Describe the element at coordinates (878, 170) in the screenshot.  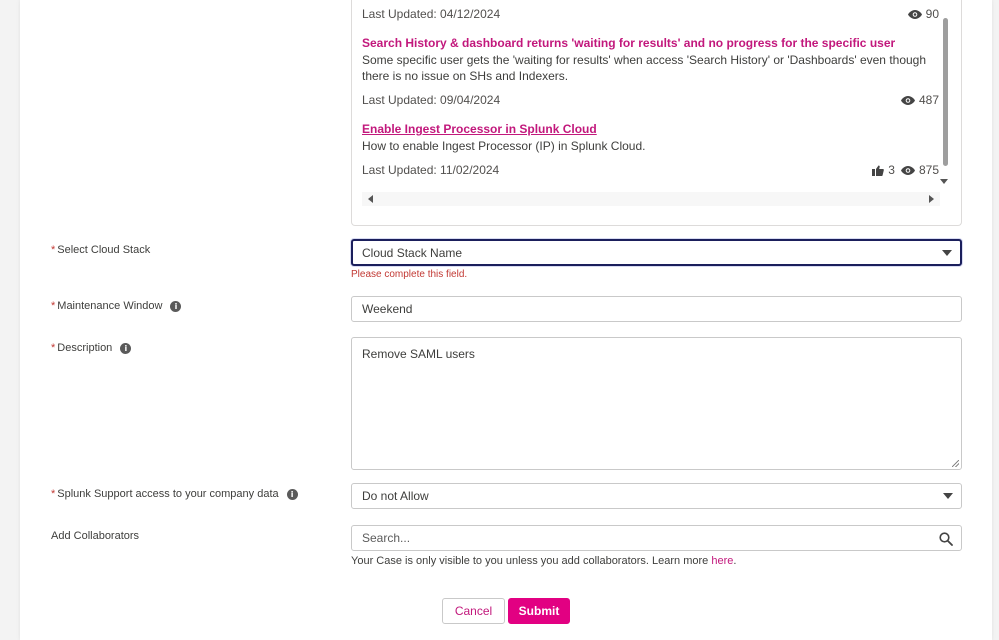
I see `thumbs-up-icon` at that location.